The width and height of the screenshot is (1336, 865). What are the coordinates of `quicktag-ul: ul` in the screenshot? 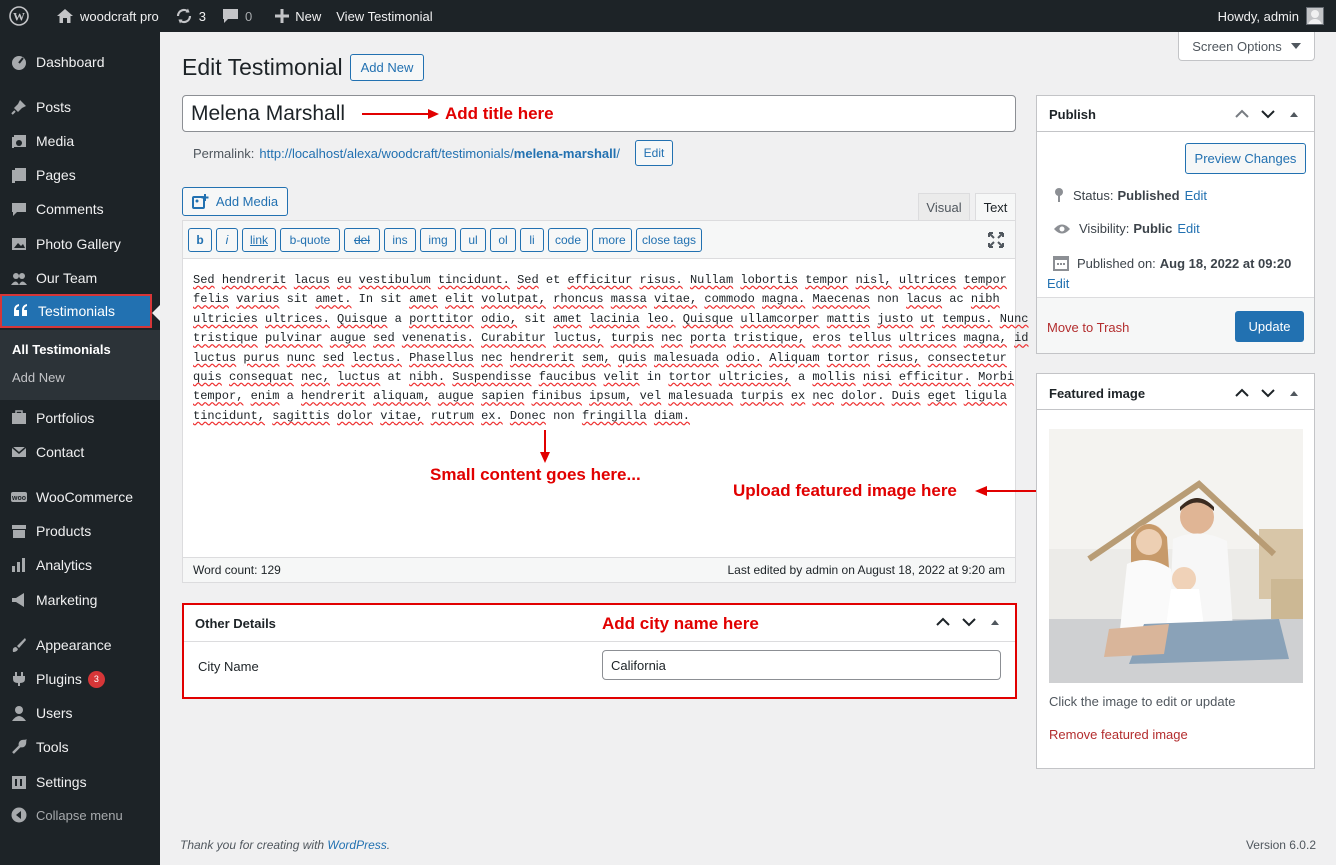 It's located at (473, 240).